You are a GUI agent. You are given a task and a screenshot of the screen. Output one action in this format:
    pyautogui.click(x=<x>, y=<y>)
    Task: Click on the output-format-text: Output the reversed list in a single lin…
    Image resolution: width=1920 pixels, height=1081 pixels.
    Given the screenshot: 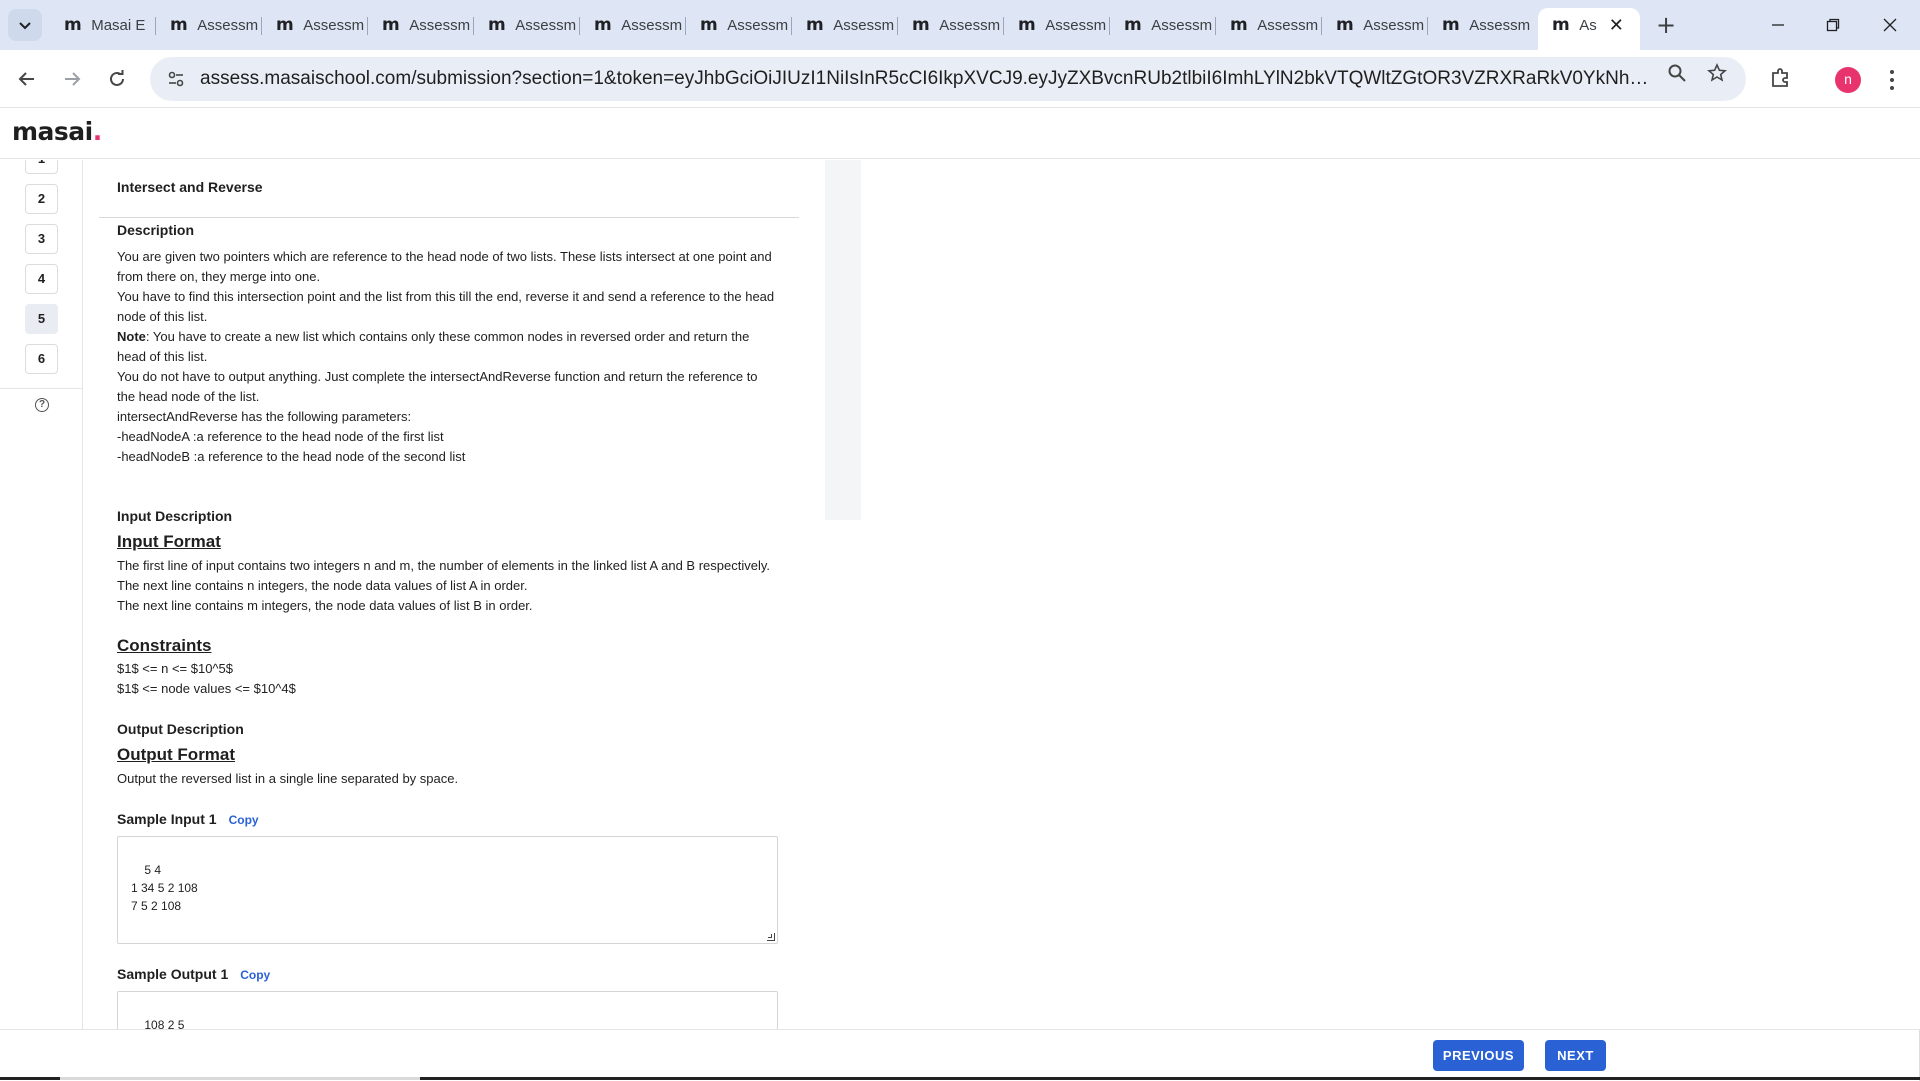 What is the action you would take?
    pyautogui.click(x=288, y=778)
    